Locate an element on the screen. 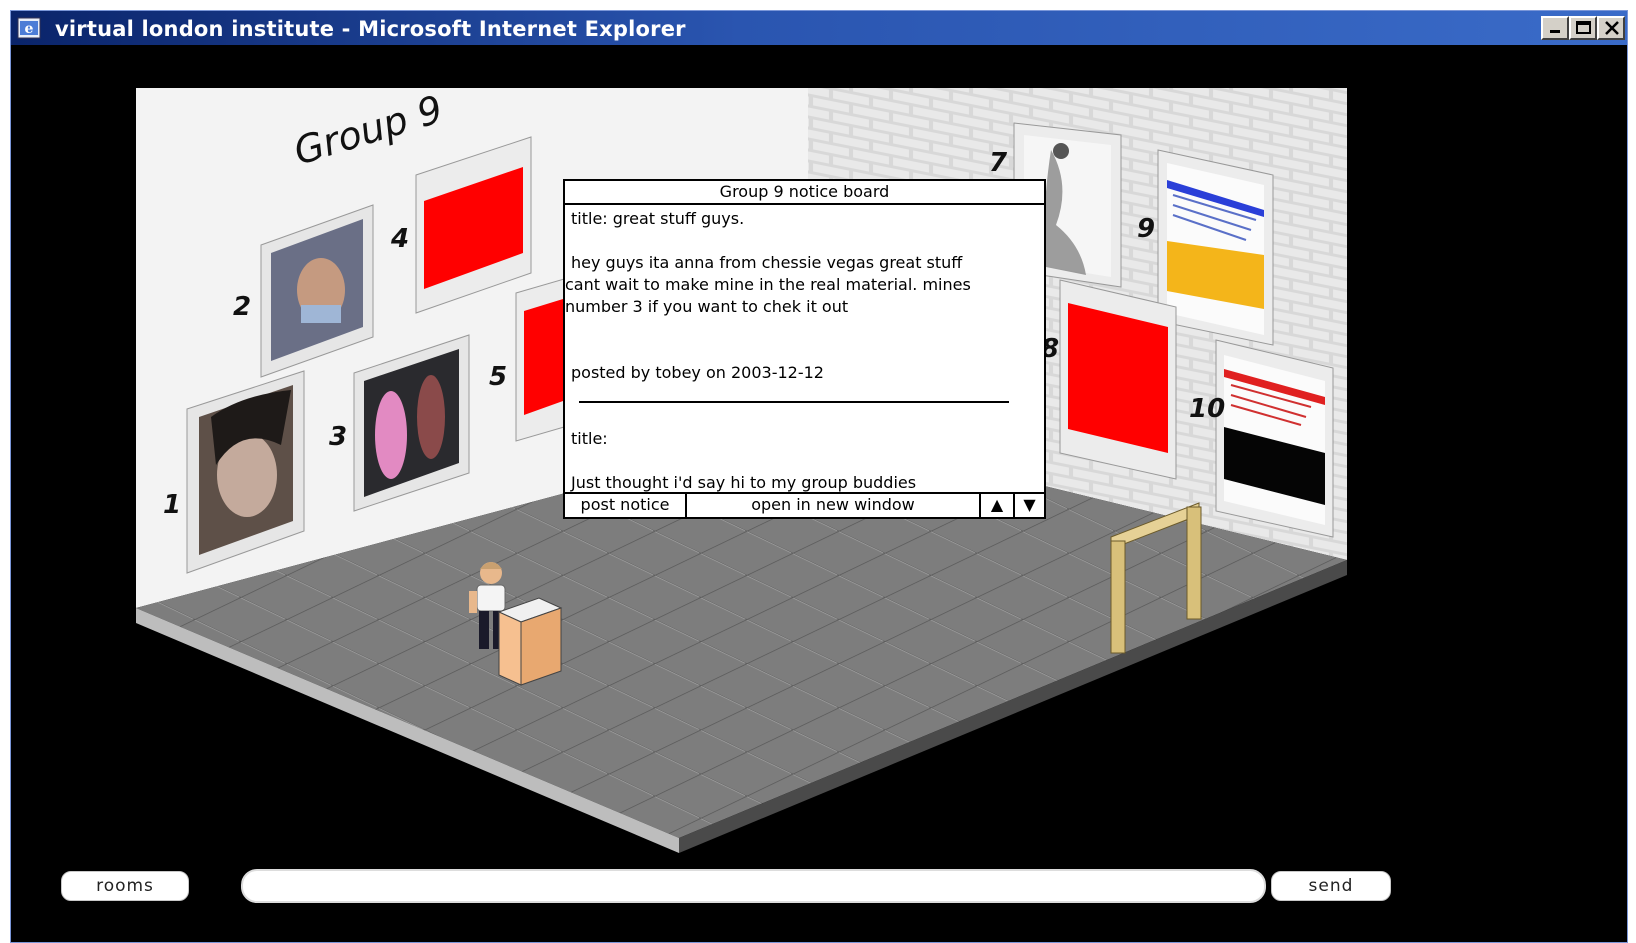 Image resolution: width=1636 pixels, height=943 pixels. minimize-icon is located at coordinates (1555, 31).